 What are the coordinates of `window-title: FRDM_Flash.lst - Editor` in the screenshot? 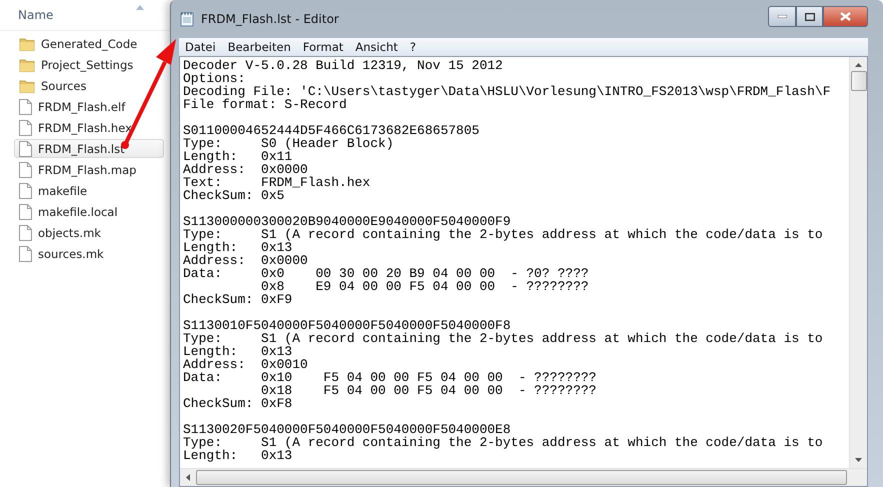 It's located at (270, 19).